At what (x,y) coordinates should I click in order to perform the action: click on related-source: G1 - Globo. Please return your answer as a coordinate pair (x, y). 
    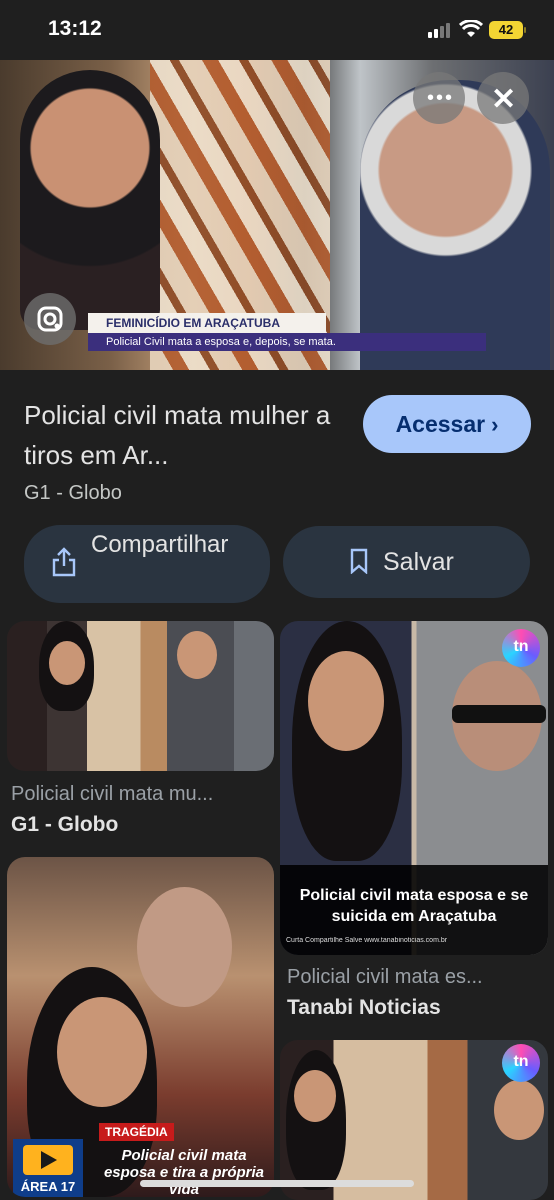
    Looking at the image, I should click on (65, 824).